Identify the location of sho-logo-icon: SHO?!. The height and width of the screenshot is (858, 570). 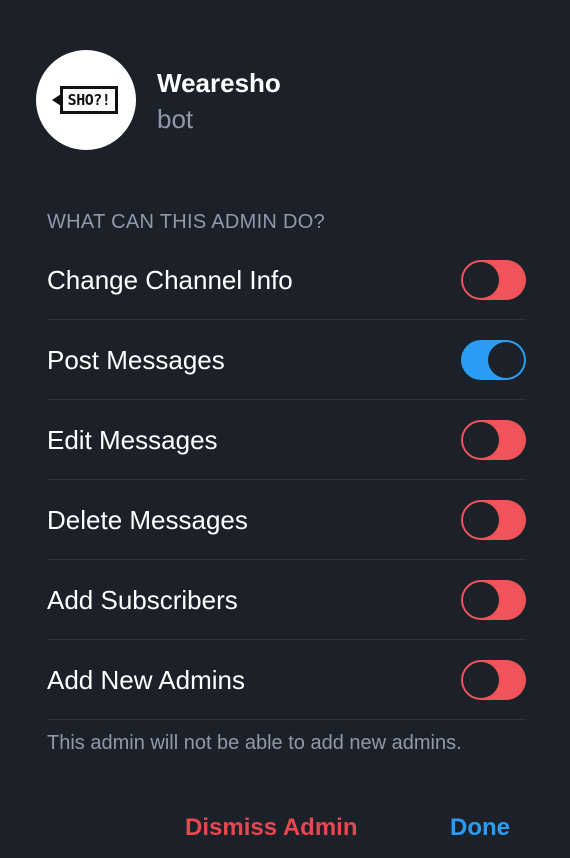
(85, 100).